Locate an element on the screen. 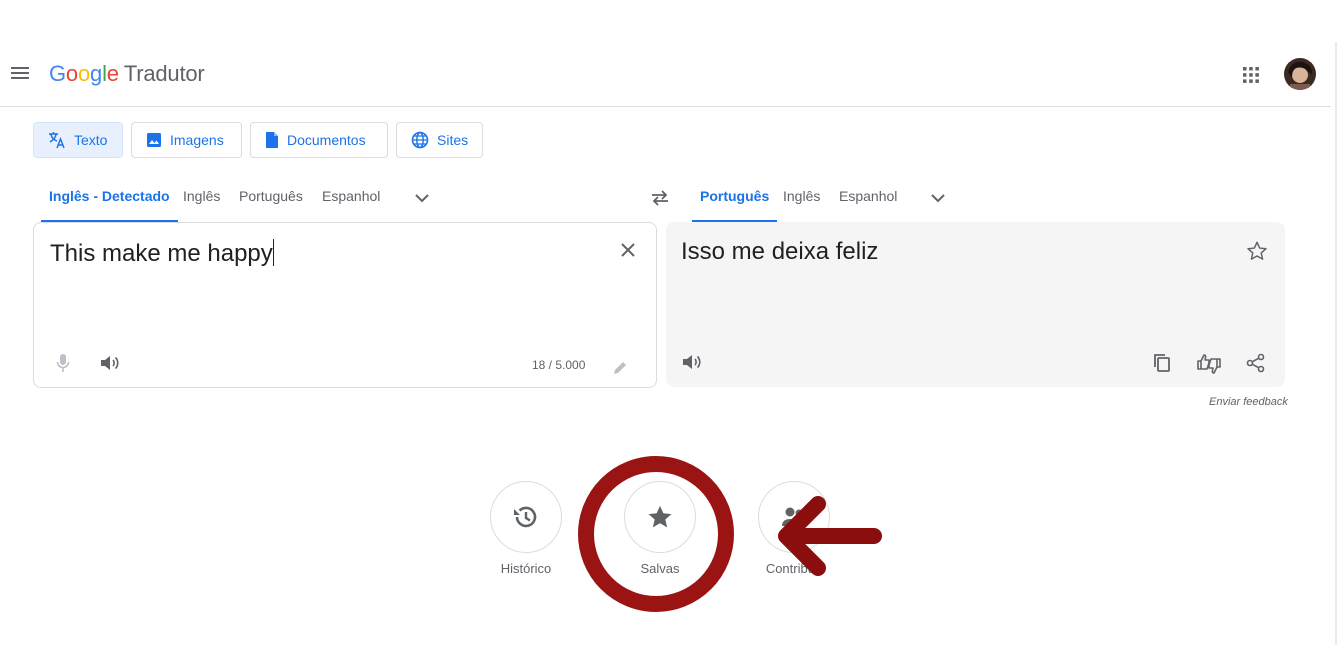  hamburger-menu-icon is located at coordinates (20, 73).